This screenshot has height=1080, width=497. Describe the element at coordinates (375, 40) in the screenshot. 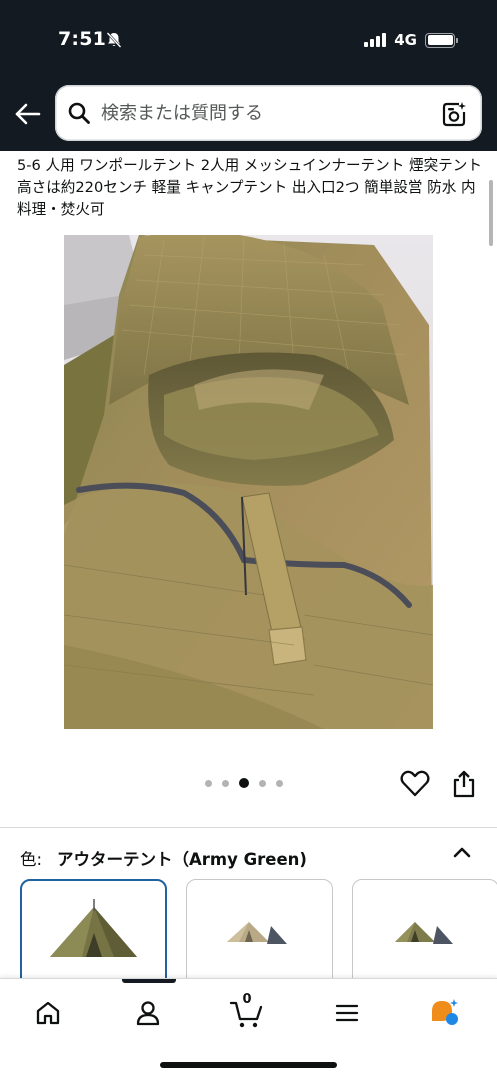

I see `signal-icon` at that location.